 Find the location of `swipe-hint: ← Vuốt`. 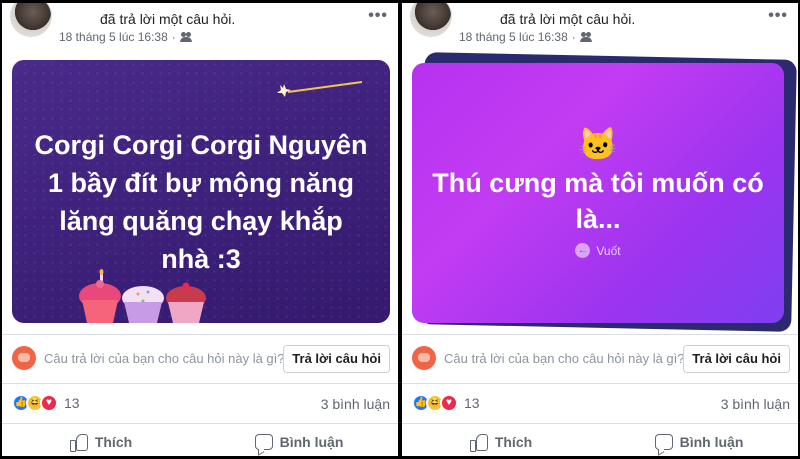

swipe-hint: ← Vuốt is located at coordinates (598, 250).